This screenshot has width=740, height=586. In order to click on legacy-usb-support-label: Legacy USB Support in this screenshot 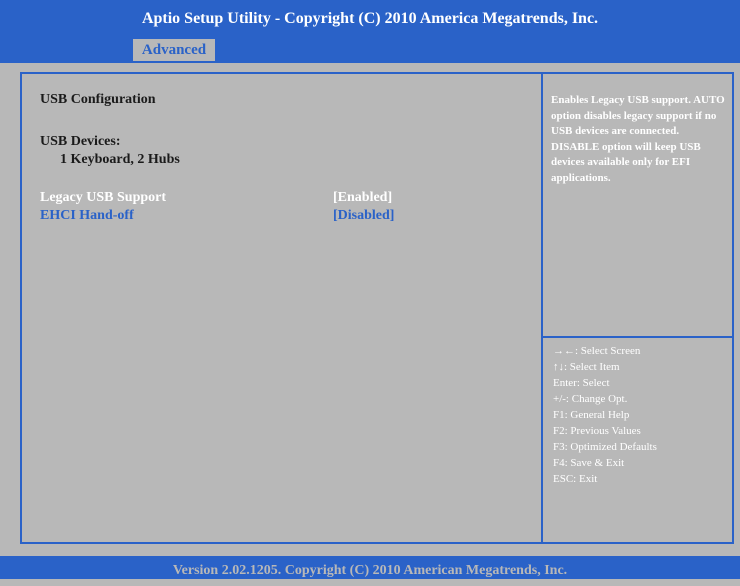, I will do `click(103, 198)`.